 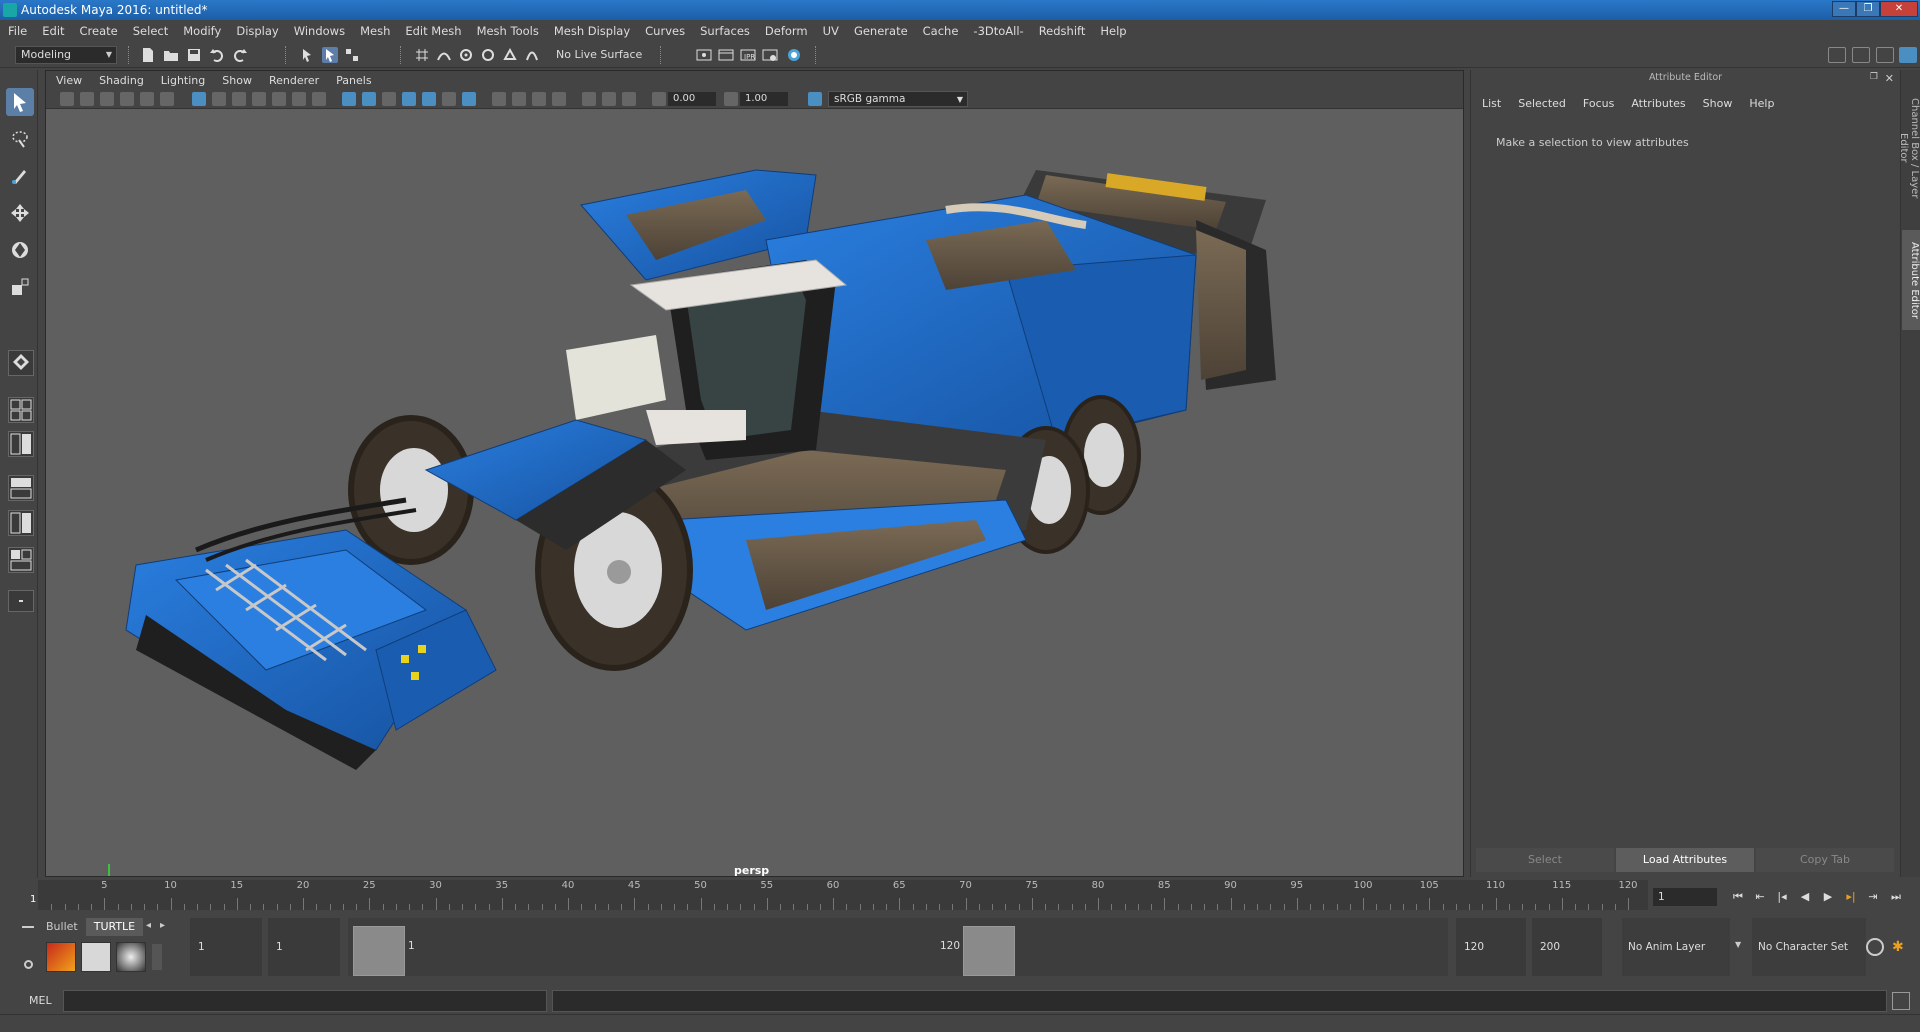 What do you see at coordinates (1685, 897) in the screenshot?
I see `current-frame-field: 1` at bounding box center [1685, 897].